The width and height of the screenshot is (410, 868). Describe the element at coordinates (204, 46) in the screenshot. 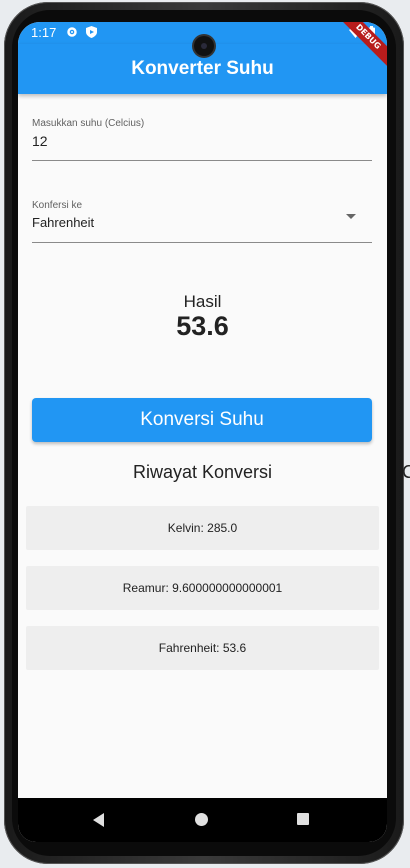

I see `front-camera` at that location.